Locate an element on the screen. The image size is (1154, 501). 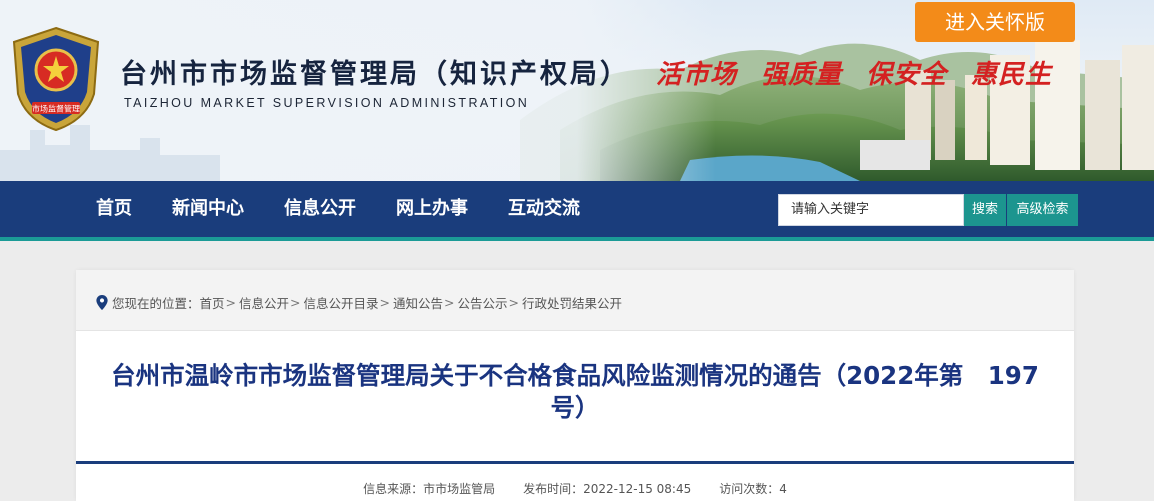
article-meta: 信息来源：市市场监管局 发布时间：2022-12-15 08:45 访问次数：4 is located at coordinates (575, 488).